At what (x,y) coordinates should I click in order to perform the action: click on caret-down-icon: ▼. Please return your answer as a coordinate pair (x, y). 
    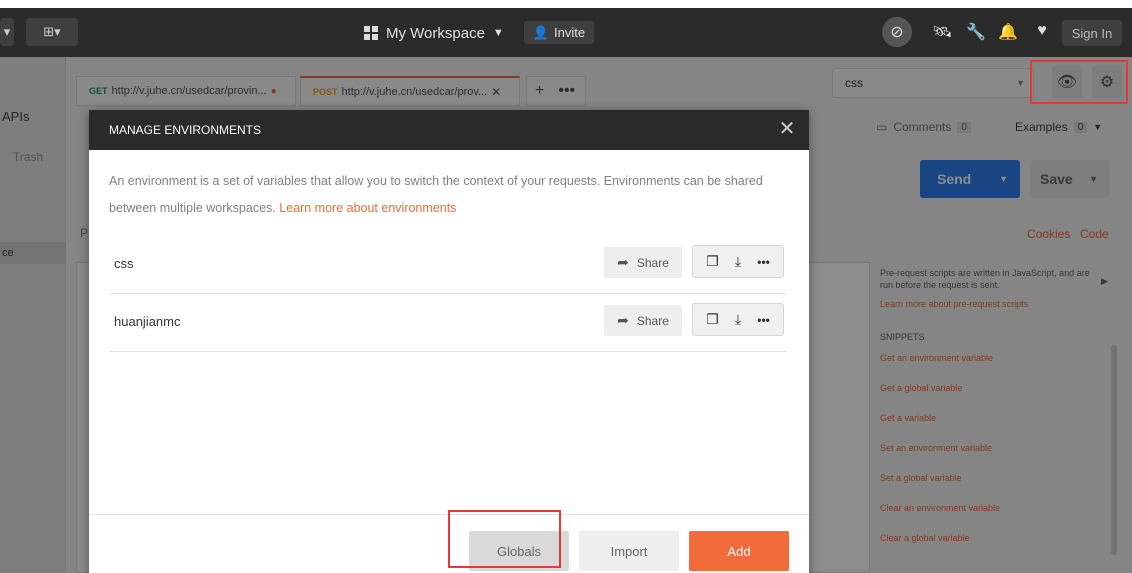
    Looking at the image, I should click on (498, 33).